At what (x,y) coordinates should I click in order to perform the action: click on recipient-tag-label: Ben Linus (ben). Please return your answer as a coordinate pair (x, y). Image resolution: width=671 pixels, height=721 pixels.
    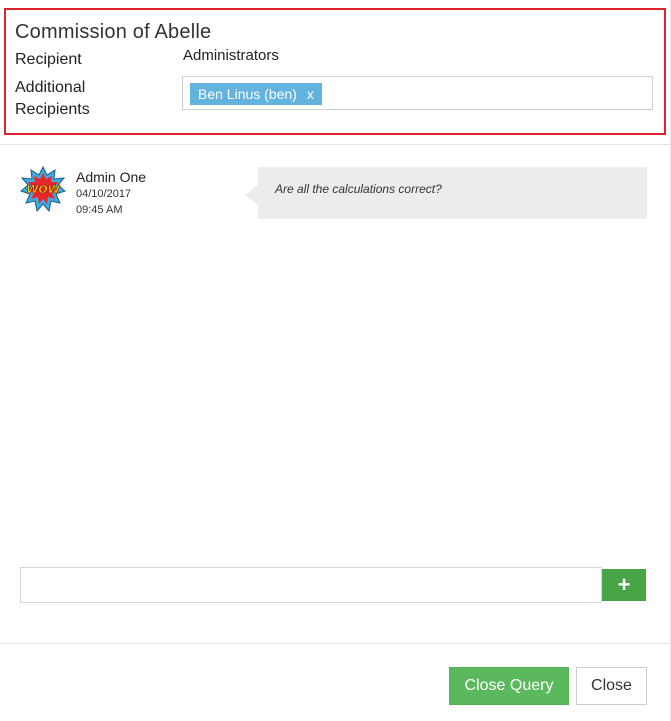
    Looking at the image, I should click on (247, 94).